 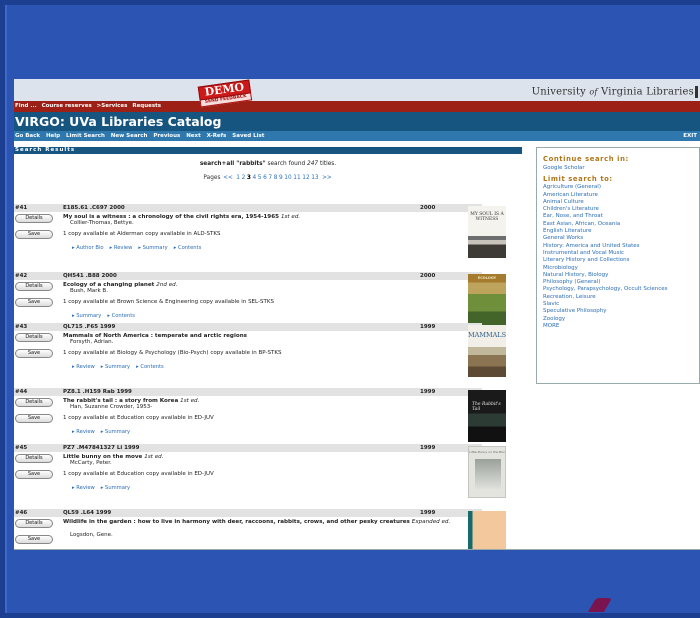 What do you see at coordinates (129, 136) in the screenshot?
I see `new-search-link: New Search` at bounding box center [129, 136].